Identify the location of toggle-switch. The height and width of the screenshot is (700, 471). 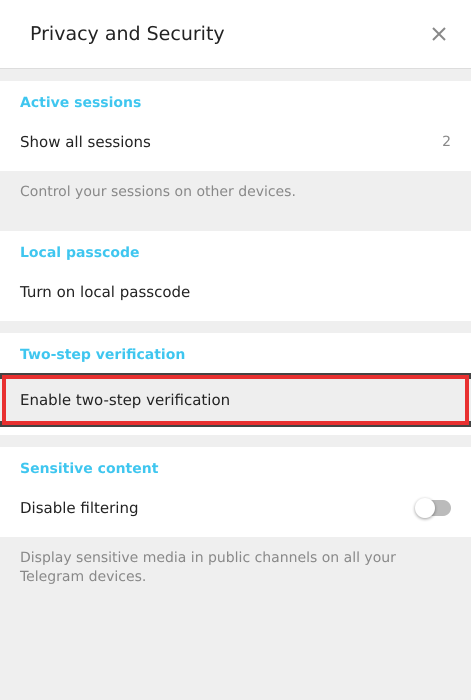
(434, 508).